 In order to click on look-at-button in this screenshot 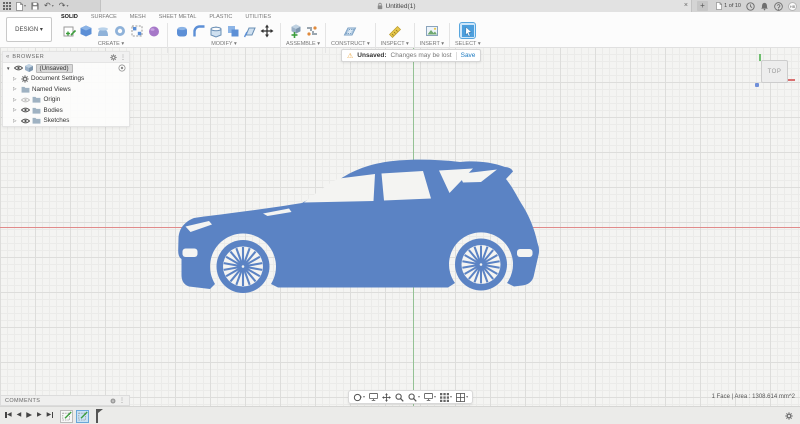, I will do `click(373, 397)`.